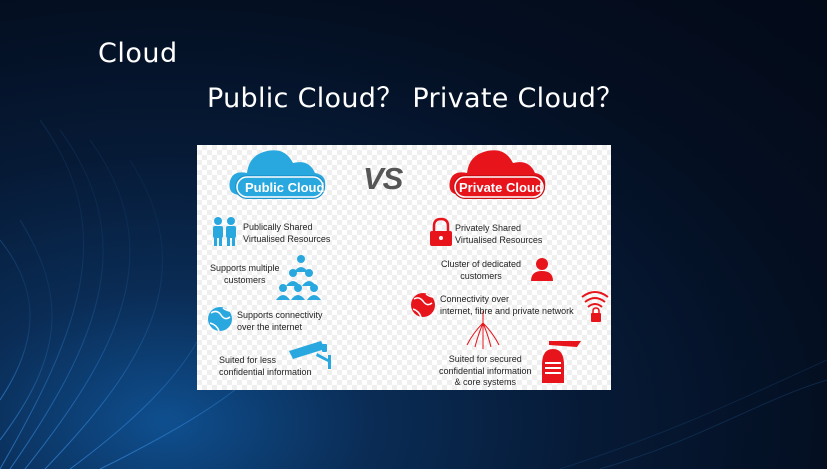 This screenshot has height=469, width=827. What do you see at coordinates (501, 187) in the screenshot?
I see `private-cloud-label: Private Cloud` at bounding box center [501, 187].